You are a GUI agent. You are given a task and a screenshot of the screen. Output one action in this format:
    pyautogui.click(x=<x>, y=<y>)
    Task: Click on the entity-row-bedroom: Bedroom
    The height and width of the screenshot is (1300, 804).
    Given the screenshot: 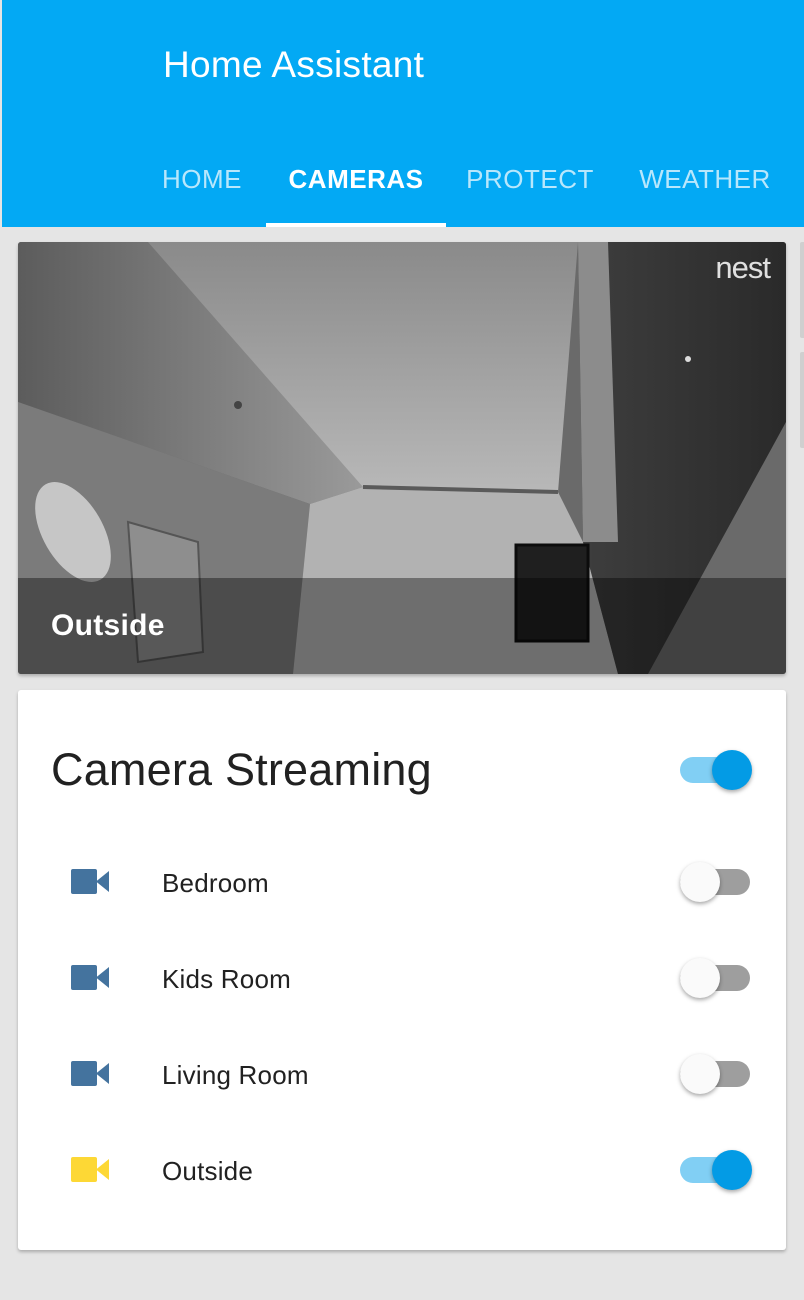 What is the action you would take?
    pyautogui.click(x=402, y=882)
    